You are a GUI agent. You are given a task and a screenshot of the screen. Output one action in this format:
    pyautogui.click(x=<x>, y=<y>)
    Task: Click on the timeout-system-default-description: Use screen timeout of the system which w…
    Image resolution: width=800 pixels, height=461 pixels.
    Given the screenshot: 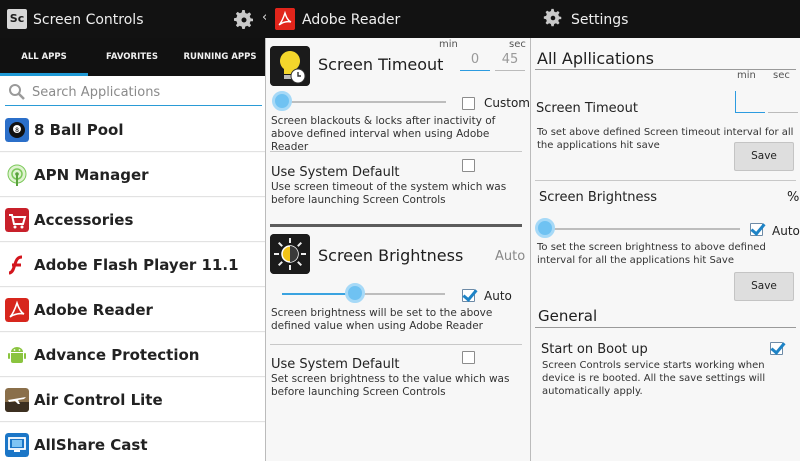 What is the action you would take?
    pyautogui.click(x=389, y=193)
    